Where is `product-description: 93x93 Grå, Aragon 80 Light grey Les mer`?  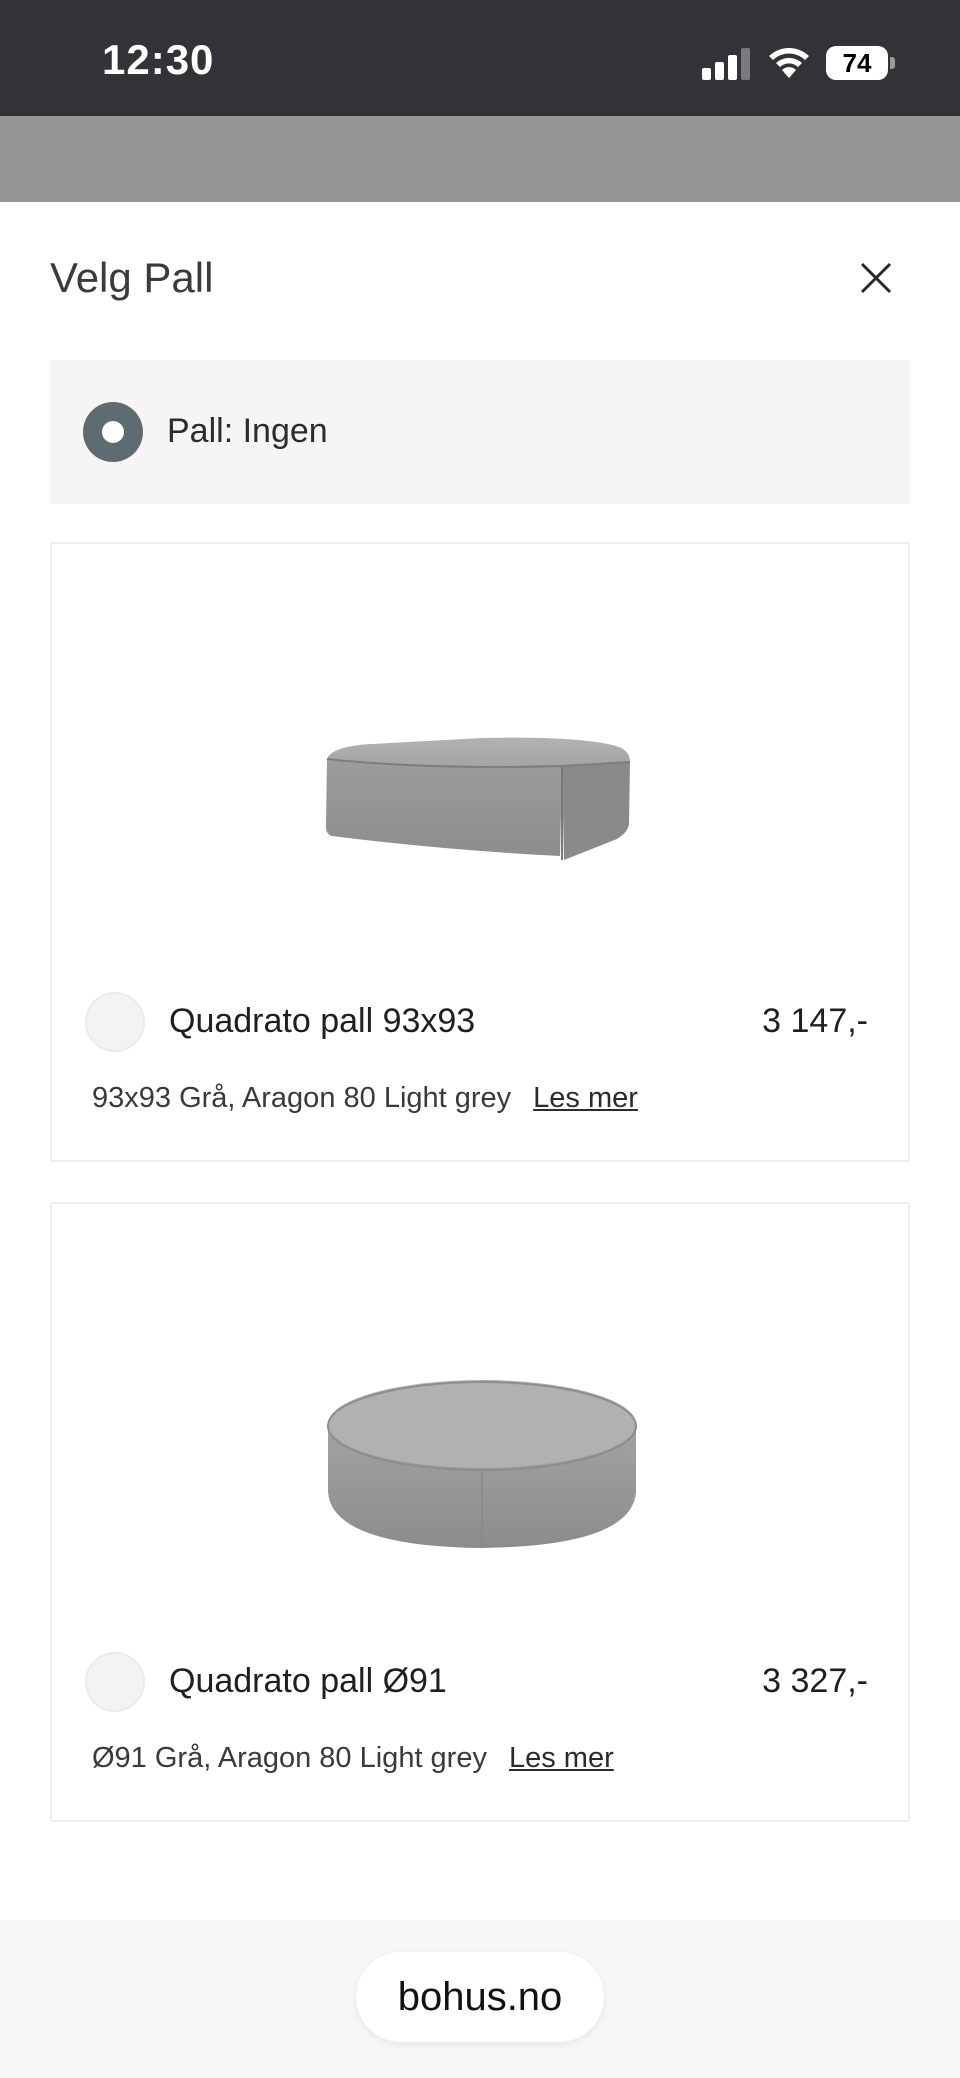 product-description: 93x93 Grå, Aragon 80 Light grey Les mer is located at coordinates (365, 1098).